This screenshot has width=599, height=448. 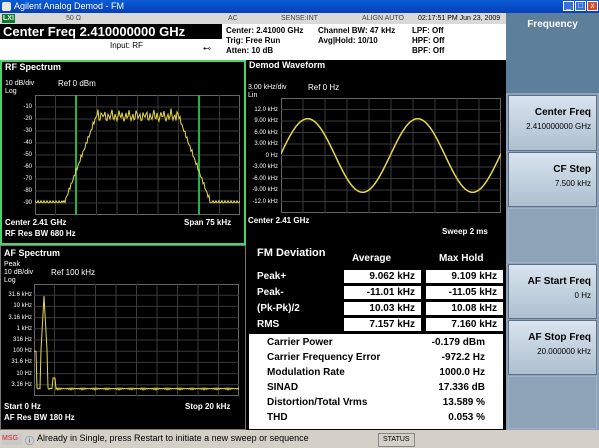 What do you see at coordinates (464, 324) in the screenshot?
I see `max-value: 7.160 kHz` at bounding box center [464, 324].